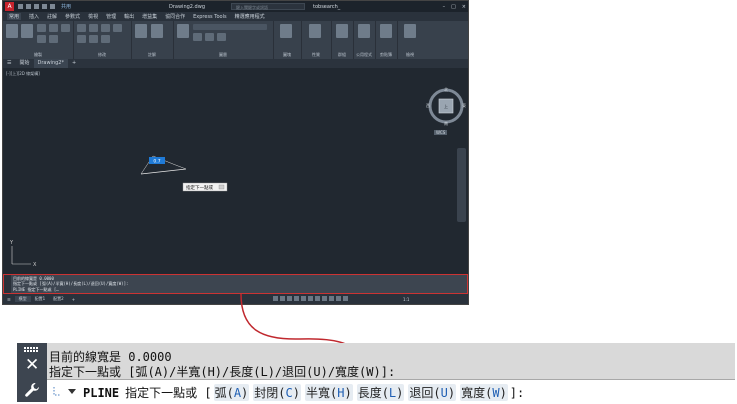 The image size is (737, 404). Describe the element at coordinates (32, 350) in the screenshot. I see `grip-handle-icon` at that location.